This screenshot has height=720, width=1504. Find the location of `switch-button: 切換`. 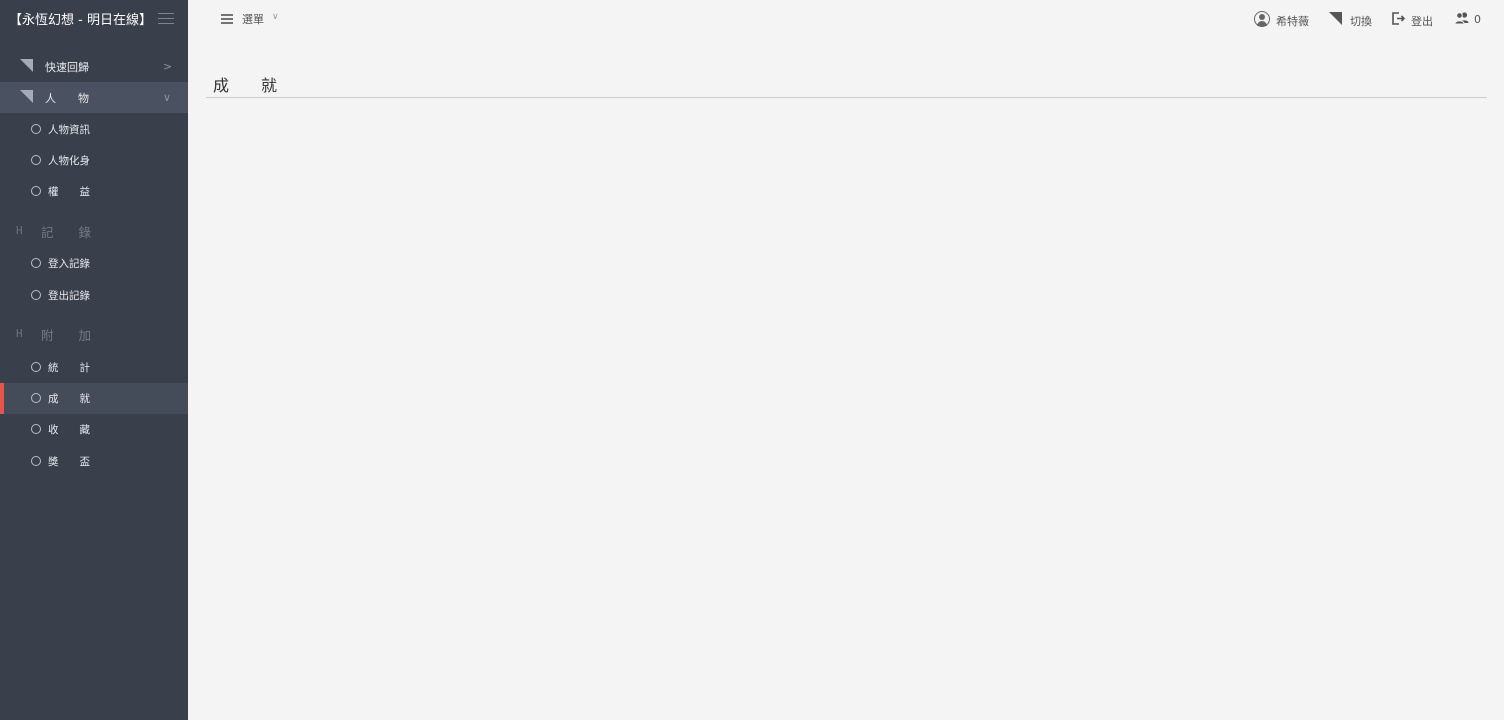

switch-button: 切換 is located at coordinates (1353, 20).